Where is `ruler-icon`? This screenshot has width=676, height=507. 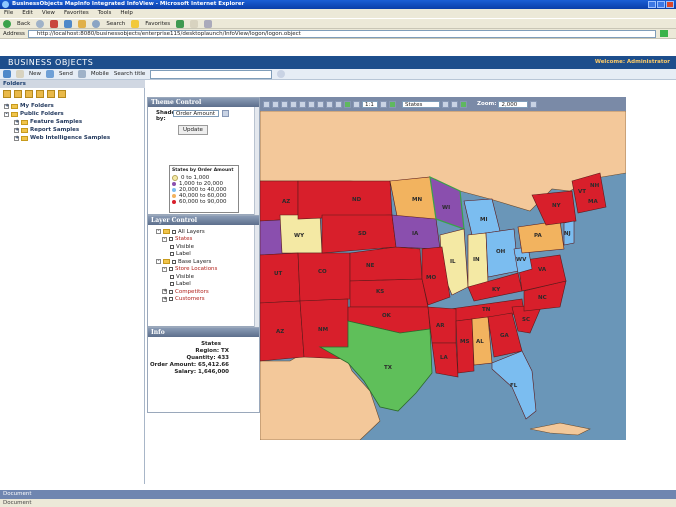
ruler-icon is located at coordinates (329, 104).